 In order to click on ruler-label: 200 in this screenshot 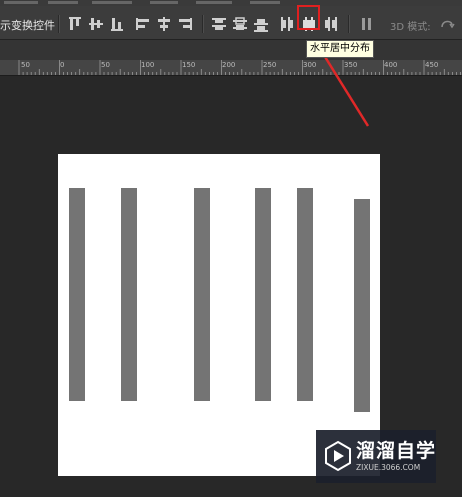, I will do `click(229, 65)`.